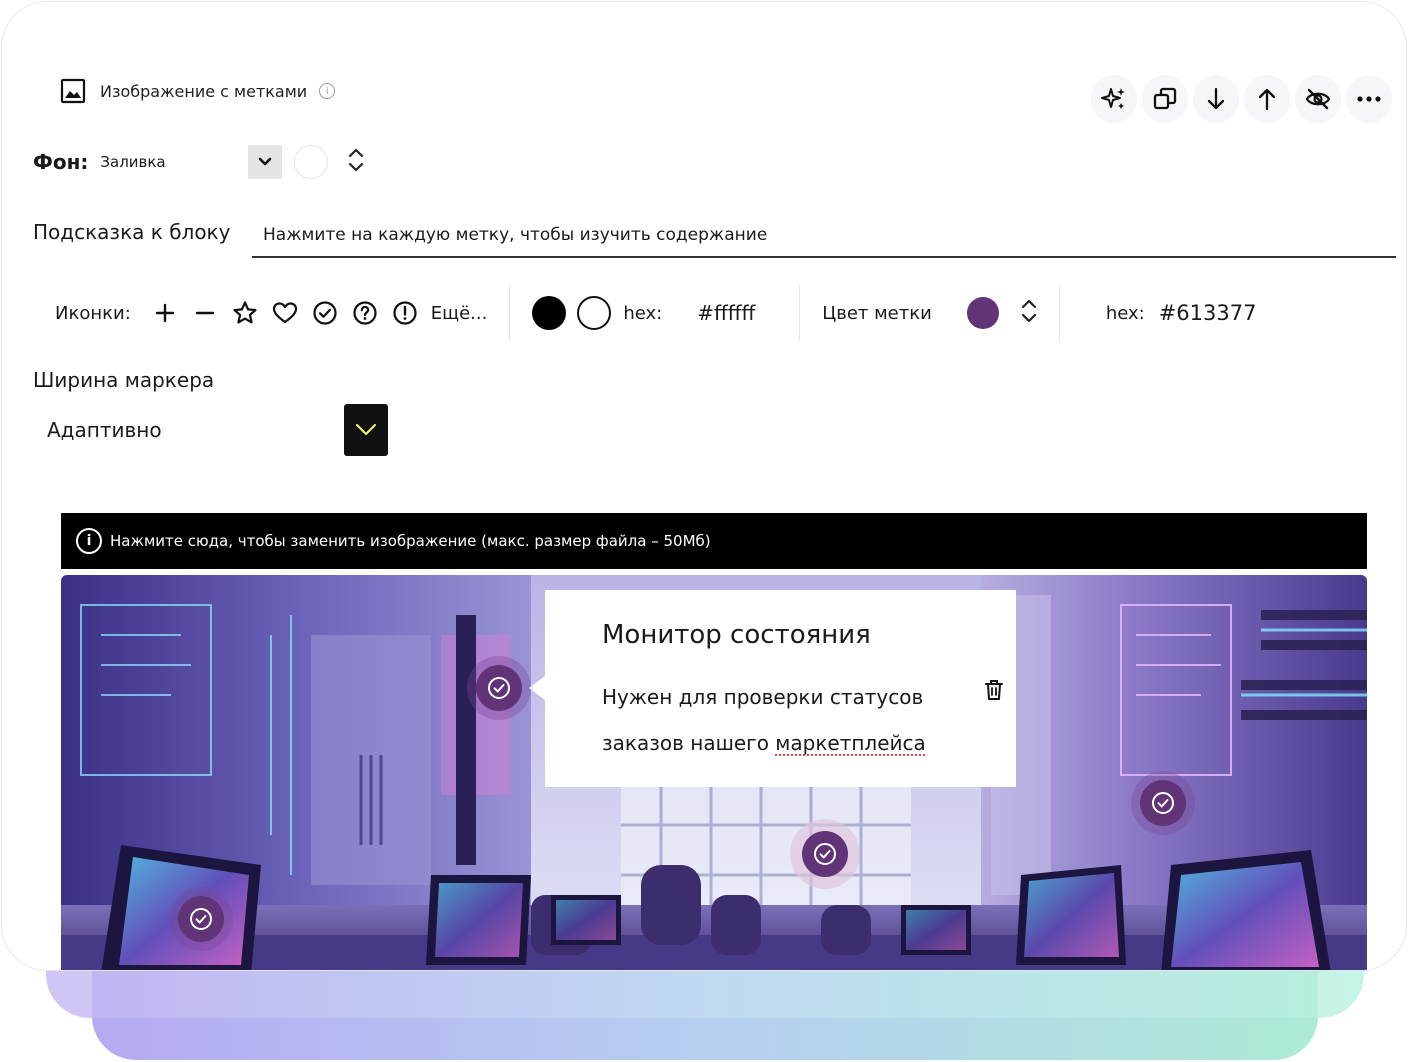 This screenshot has width=1410, height=1062. I want to click on marker-width-title: Ширина маркера, so click(124, 380).